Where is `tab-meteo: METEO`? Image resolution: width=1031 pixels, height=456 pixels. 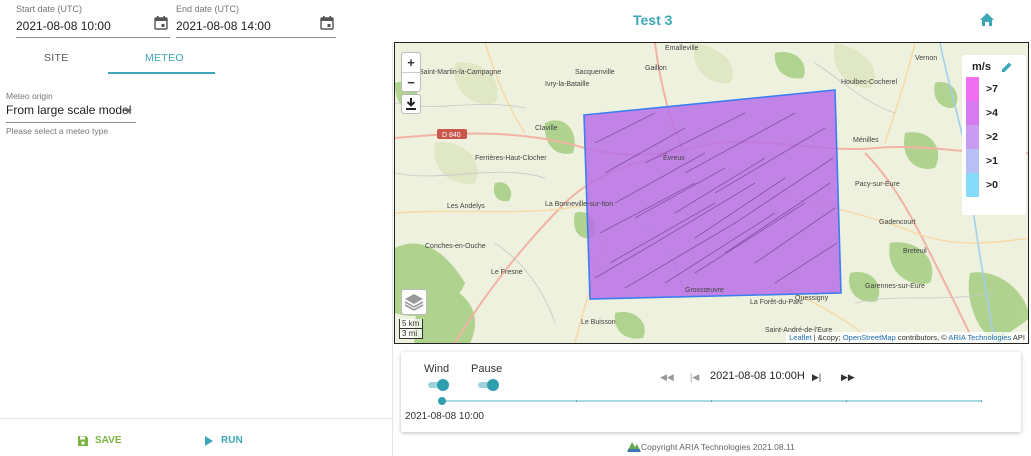
tab-meteo: METEO is located at coordinates (164, 58).